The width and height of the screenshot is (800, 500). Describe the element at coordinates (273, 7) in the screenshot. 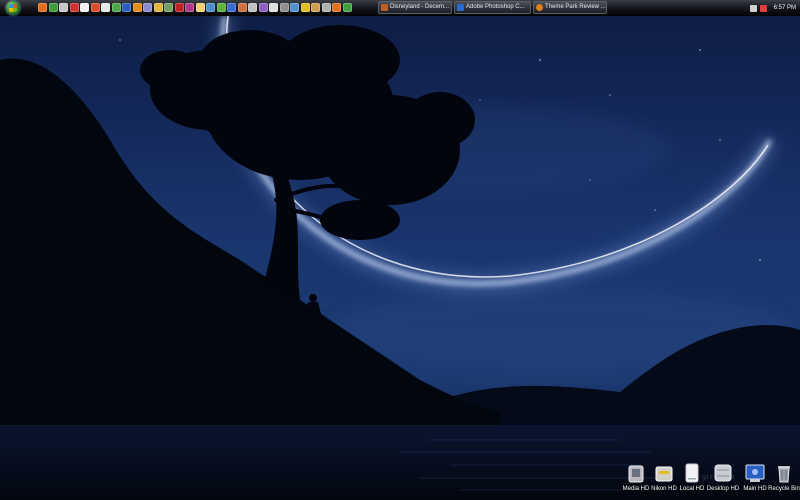

I see `document-icon` at that location.